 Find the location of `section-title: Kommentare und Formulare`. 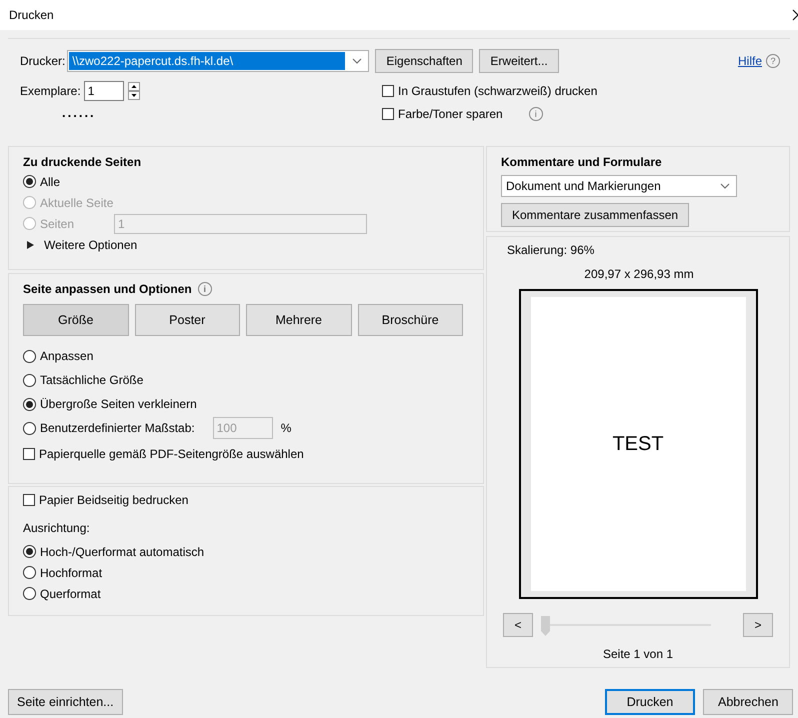

section-title: Kommentare und Formulare is located at coordinates (582, 162).